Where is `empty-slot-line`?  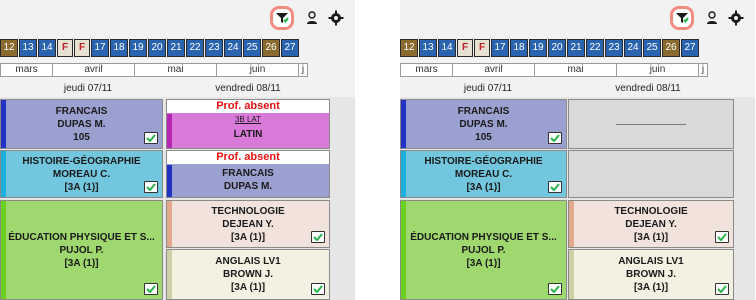 empty-slot-line is located at coordinates (651, 124).